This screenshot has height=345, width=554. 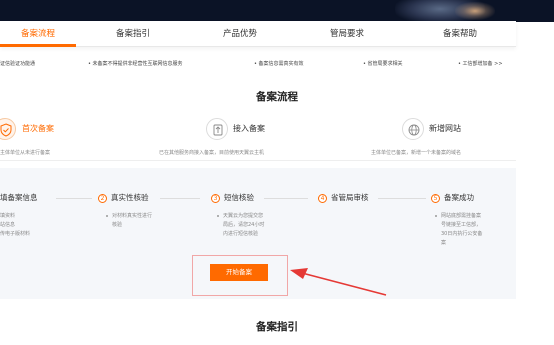 What do you see at coordinates (338, 282) in the screenshot?
I see `annotation-arrow-icon` at bounding box center [338, 282].